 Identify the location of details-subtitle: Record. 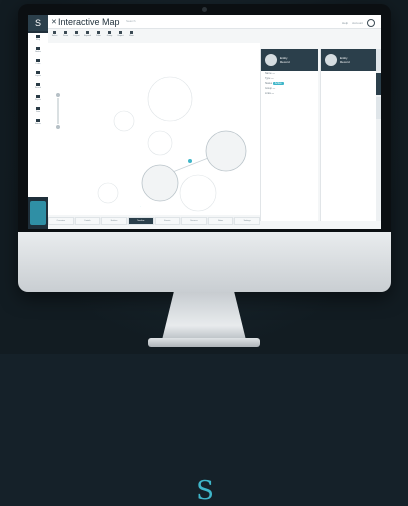
(345, 62).